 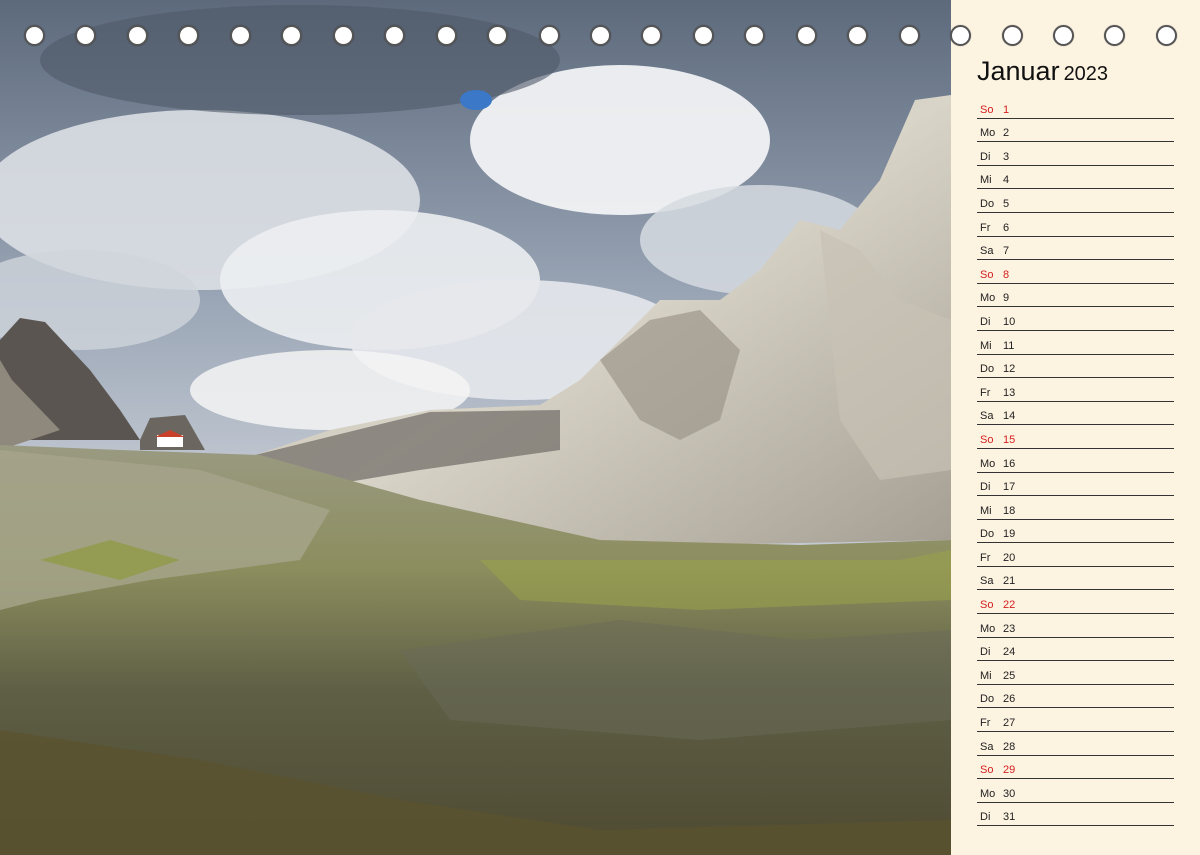 What do you see at coordinates (1009, 581) in the screenshot?
I see `day-number: 21` at bounding box center [1009, 581].